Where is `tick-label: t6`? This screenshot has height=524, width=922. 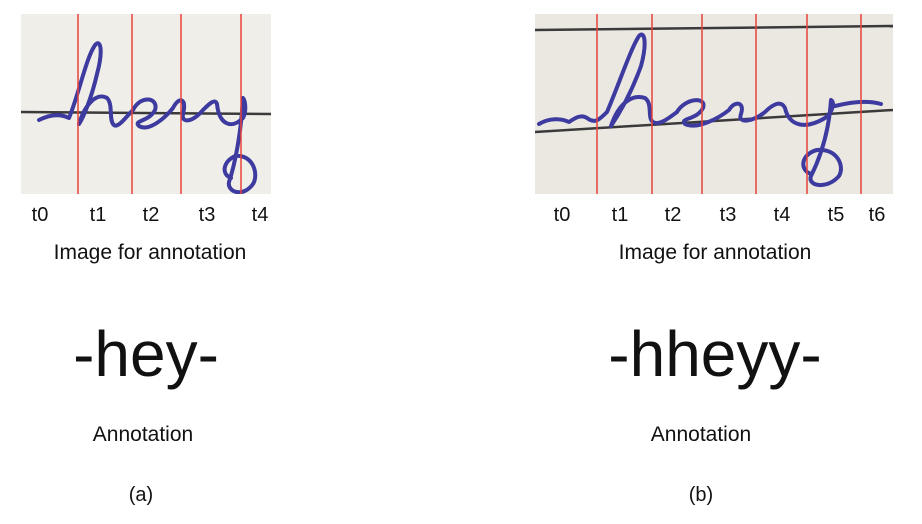
tick-label: t6 is located at coordinates (877, 215).